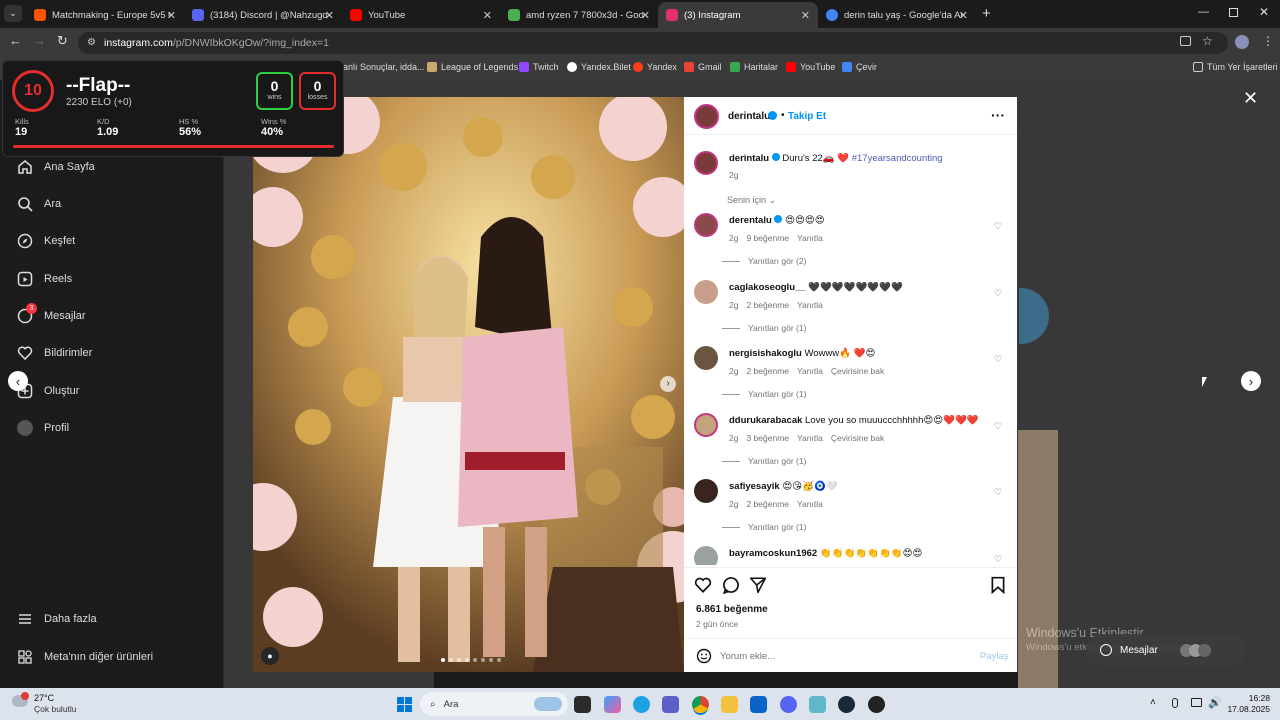  Describe the element at coordinates (55, 167) in the screenshot. I see `sidebar-item-home: Ana Sayfa` at that location.